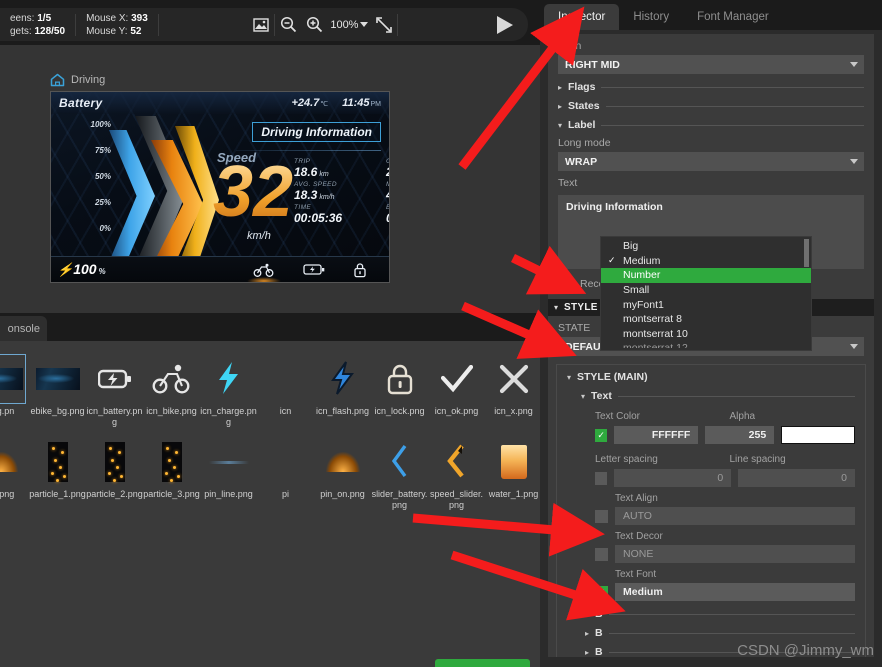  Describe the element at coordinates (327, 197) in the screenshot. I see `info-unit: km/h` at that location.